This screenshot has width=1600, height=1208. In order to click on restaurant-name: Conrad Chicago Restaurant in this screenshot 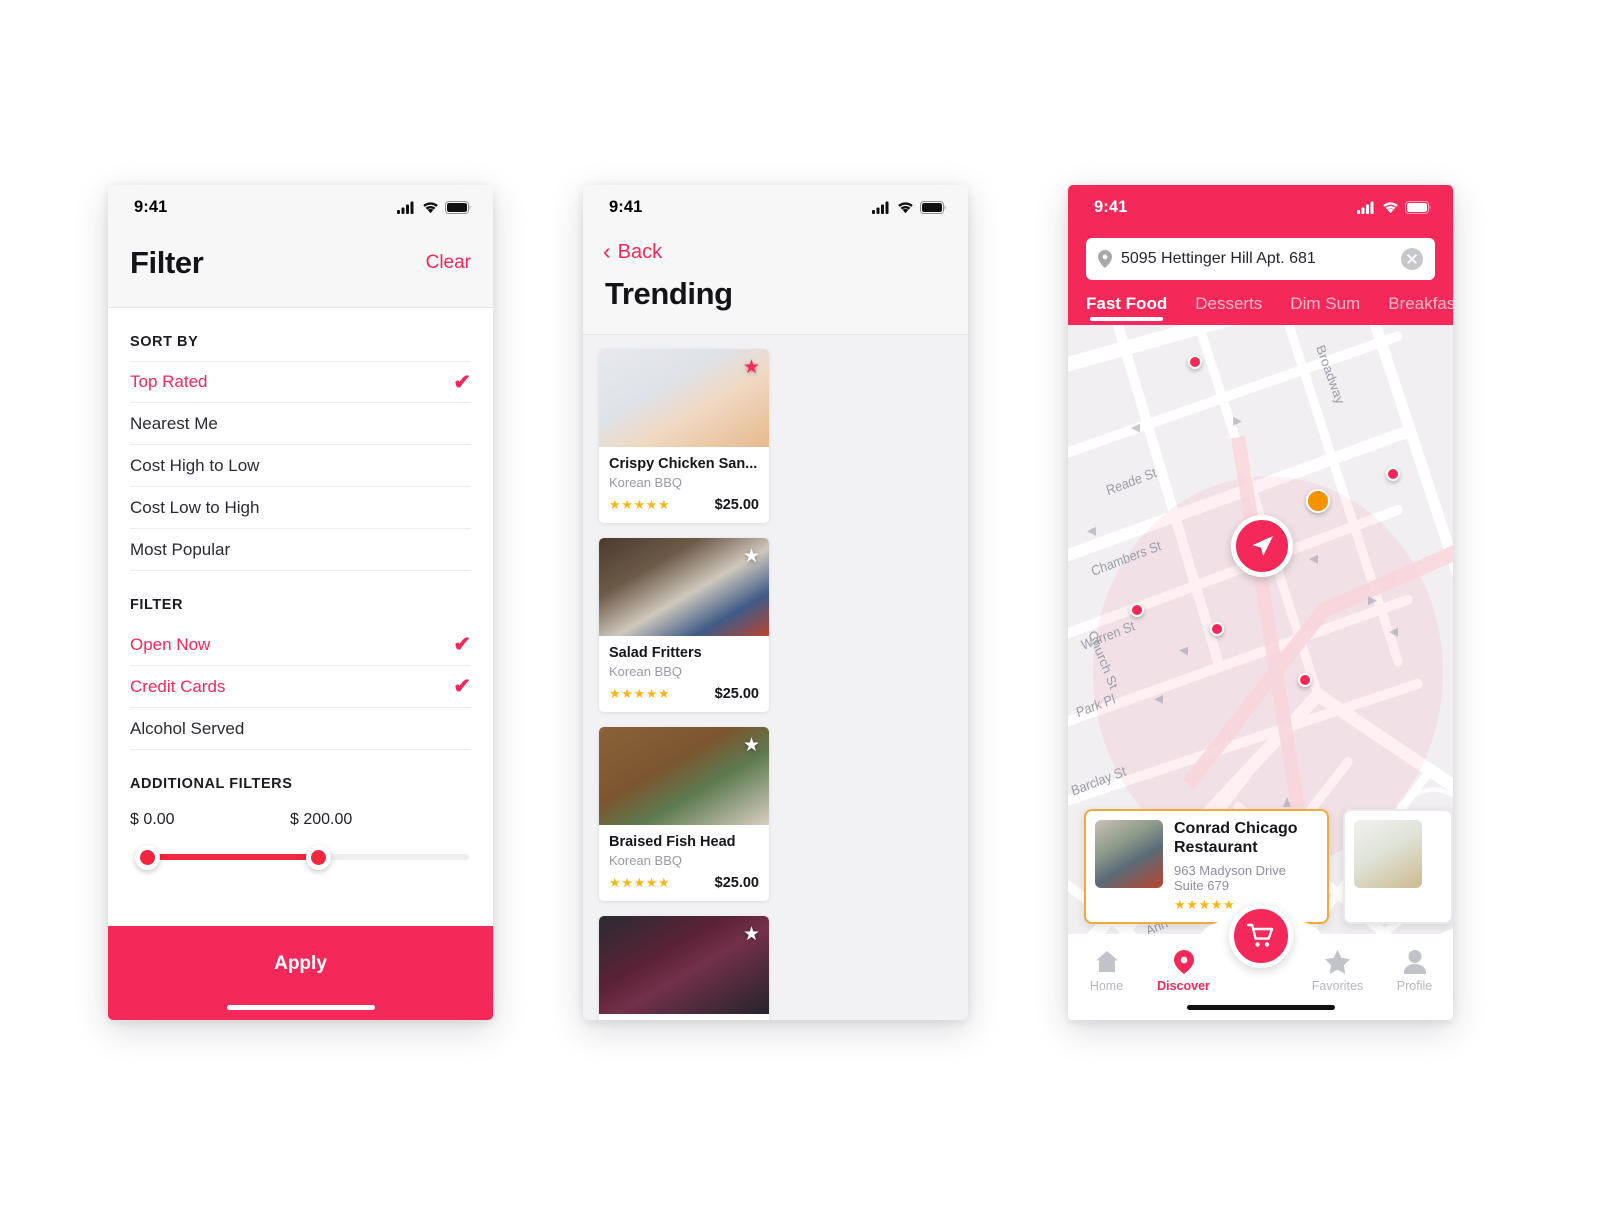, I will do `click(1236, 838)`.